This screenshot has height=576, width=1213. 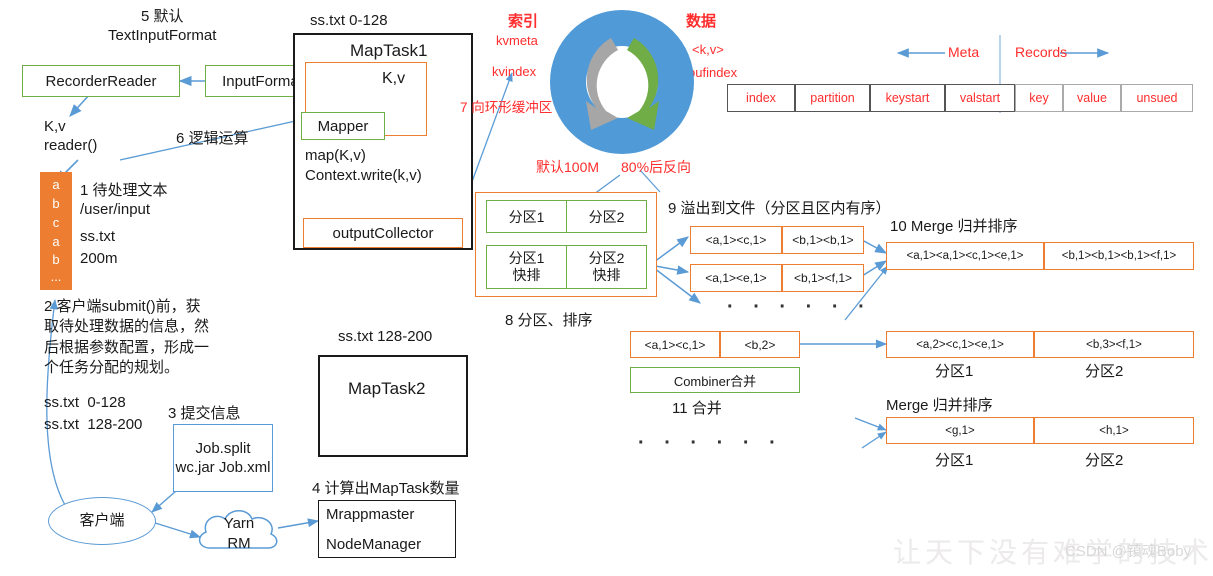 What do you see at coordinates (568, 167) in the screenshot?
I see `buffer-default-size: 默认100M` at bounding box center [568, 167].